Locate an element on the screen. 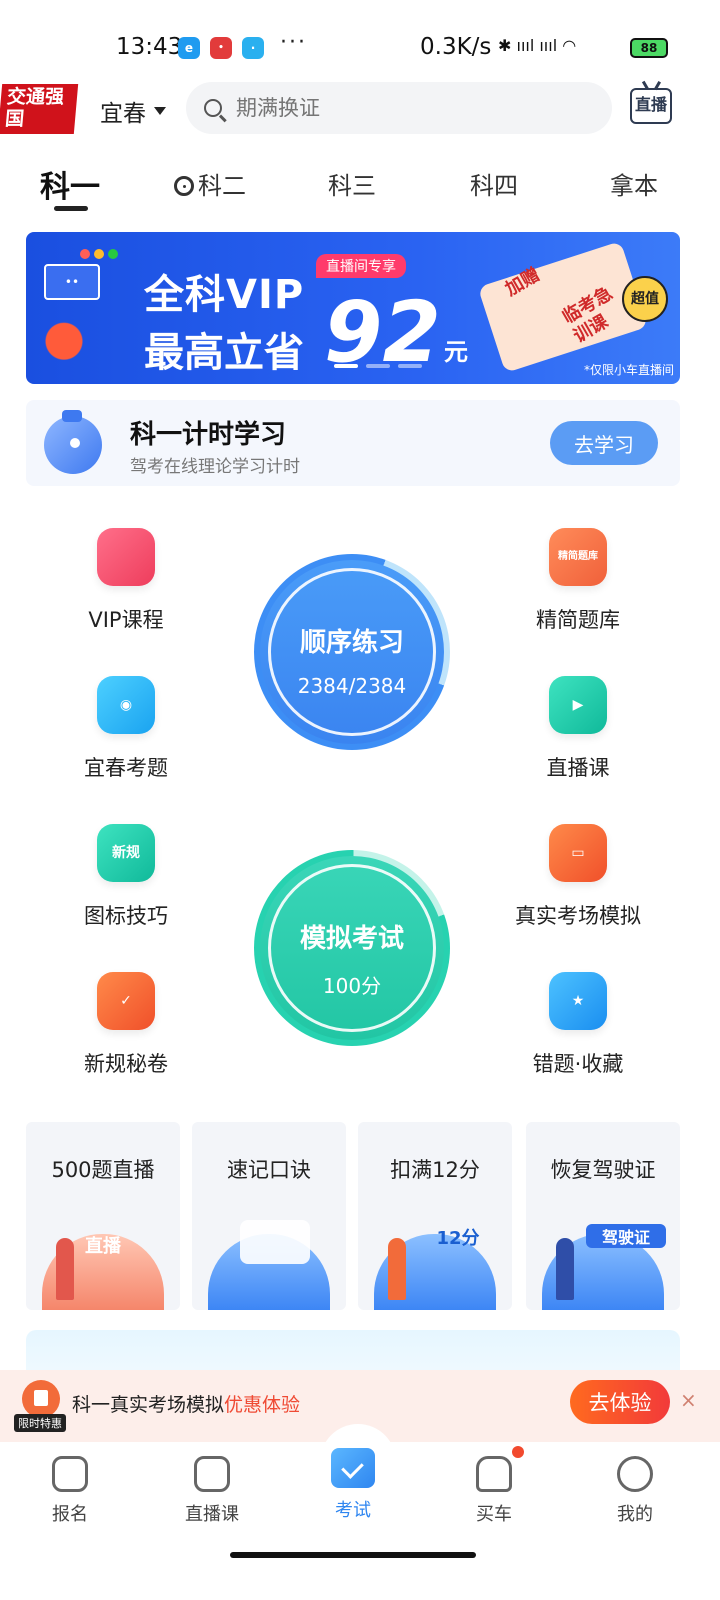 Image resolution: width=720 pixels, height=1600 pixels. nav-buy-car: 买车 is located at coordinates (494, 1491).